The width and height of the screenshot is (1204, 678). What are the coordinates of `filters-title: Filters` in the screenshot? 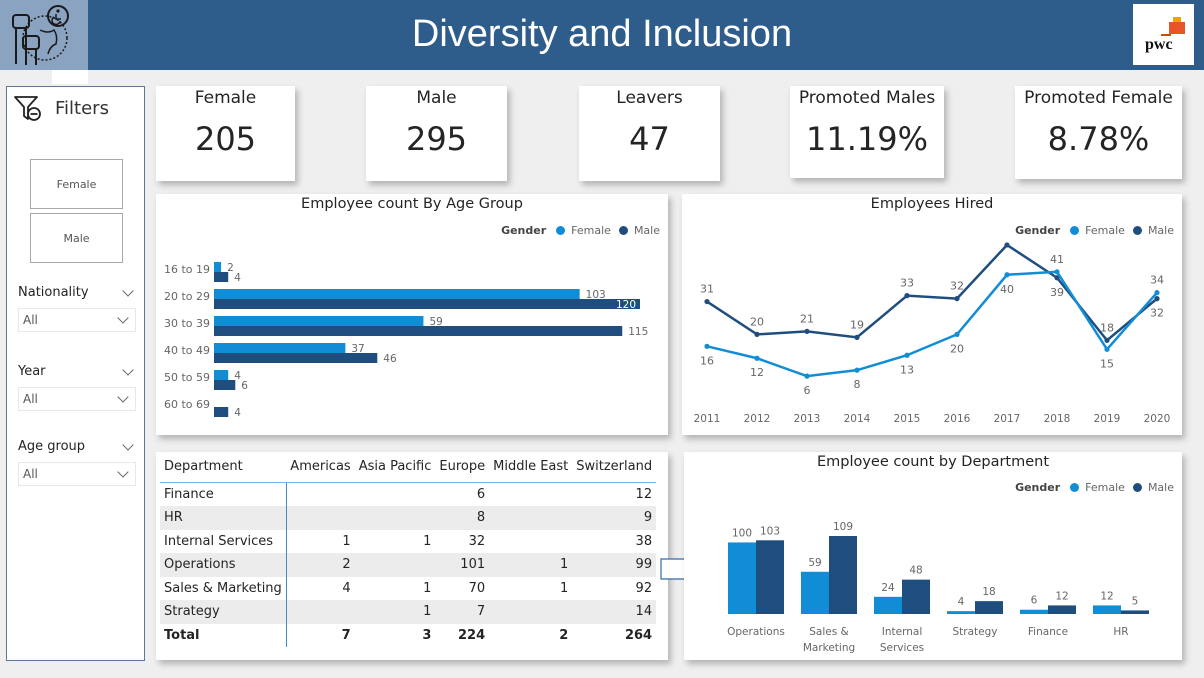 It's located at (82, 108).